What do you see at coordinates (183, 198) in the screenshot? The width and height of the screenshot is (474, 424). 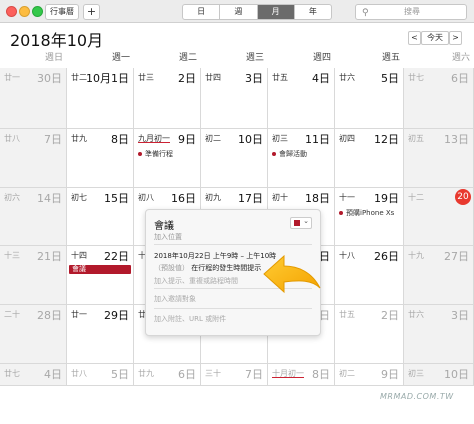 I see `day-number: 16日` at bounding box center [183, 198].